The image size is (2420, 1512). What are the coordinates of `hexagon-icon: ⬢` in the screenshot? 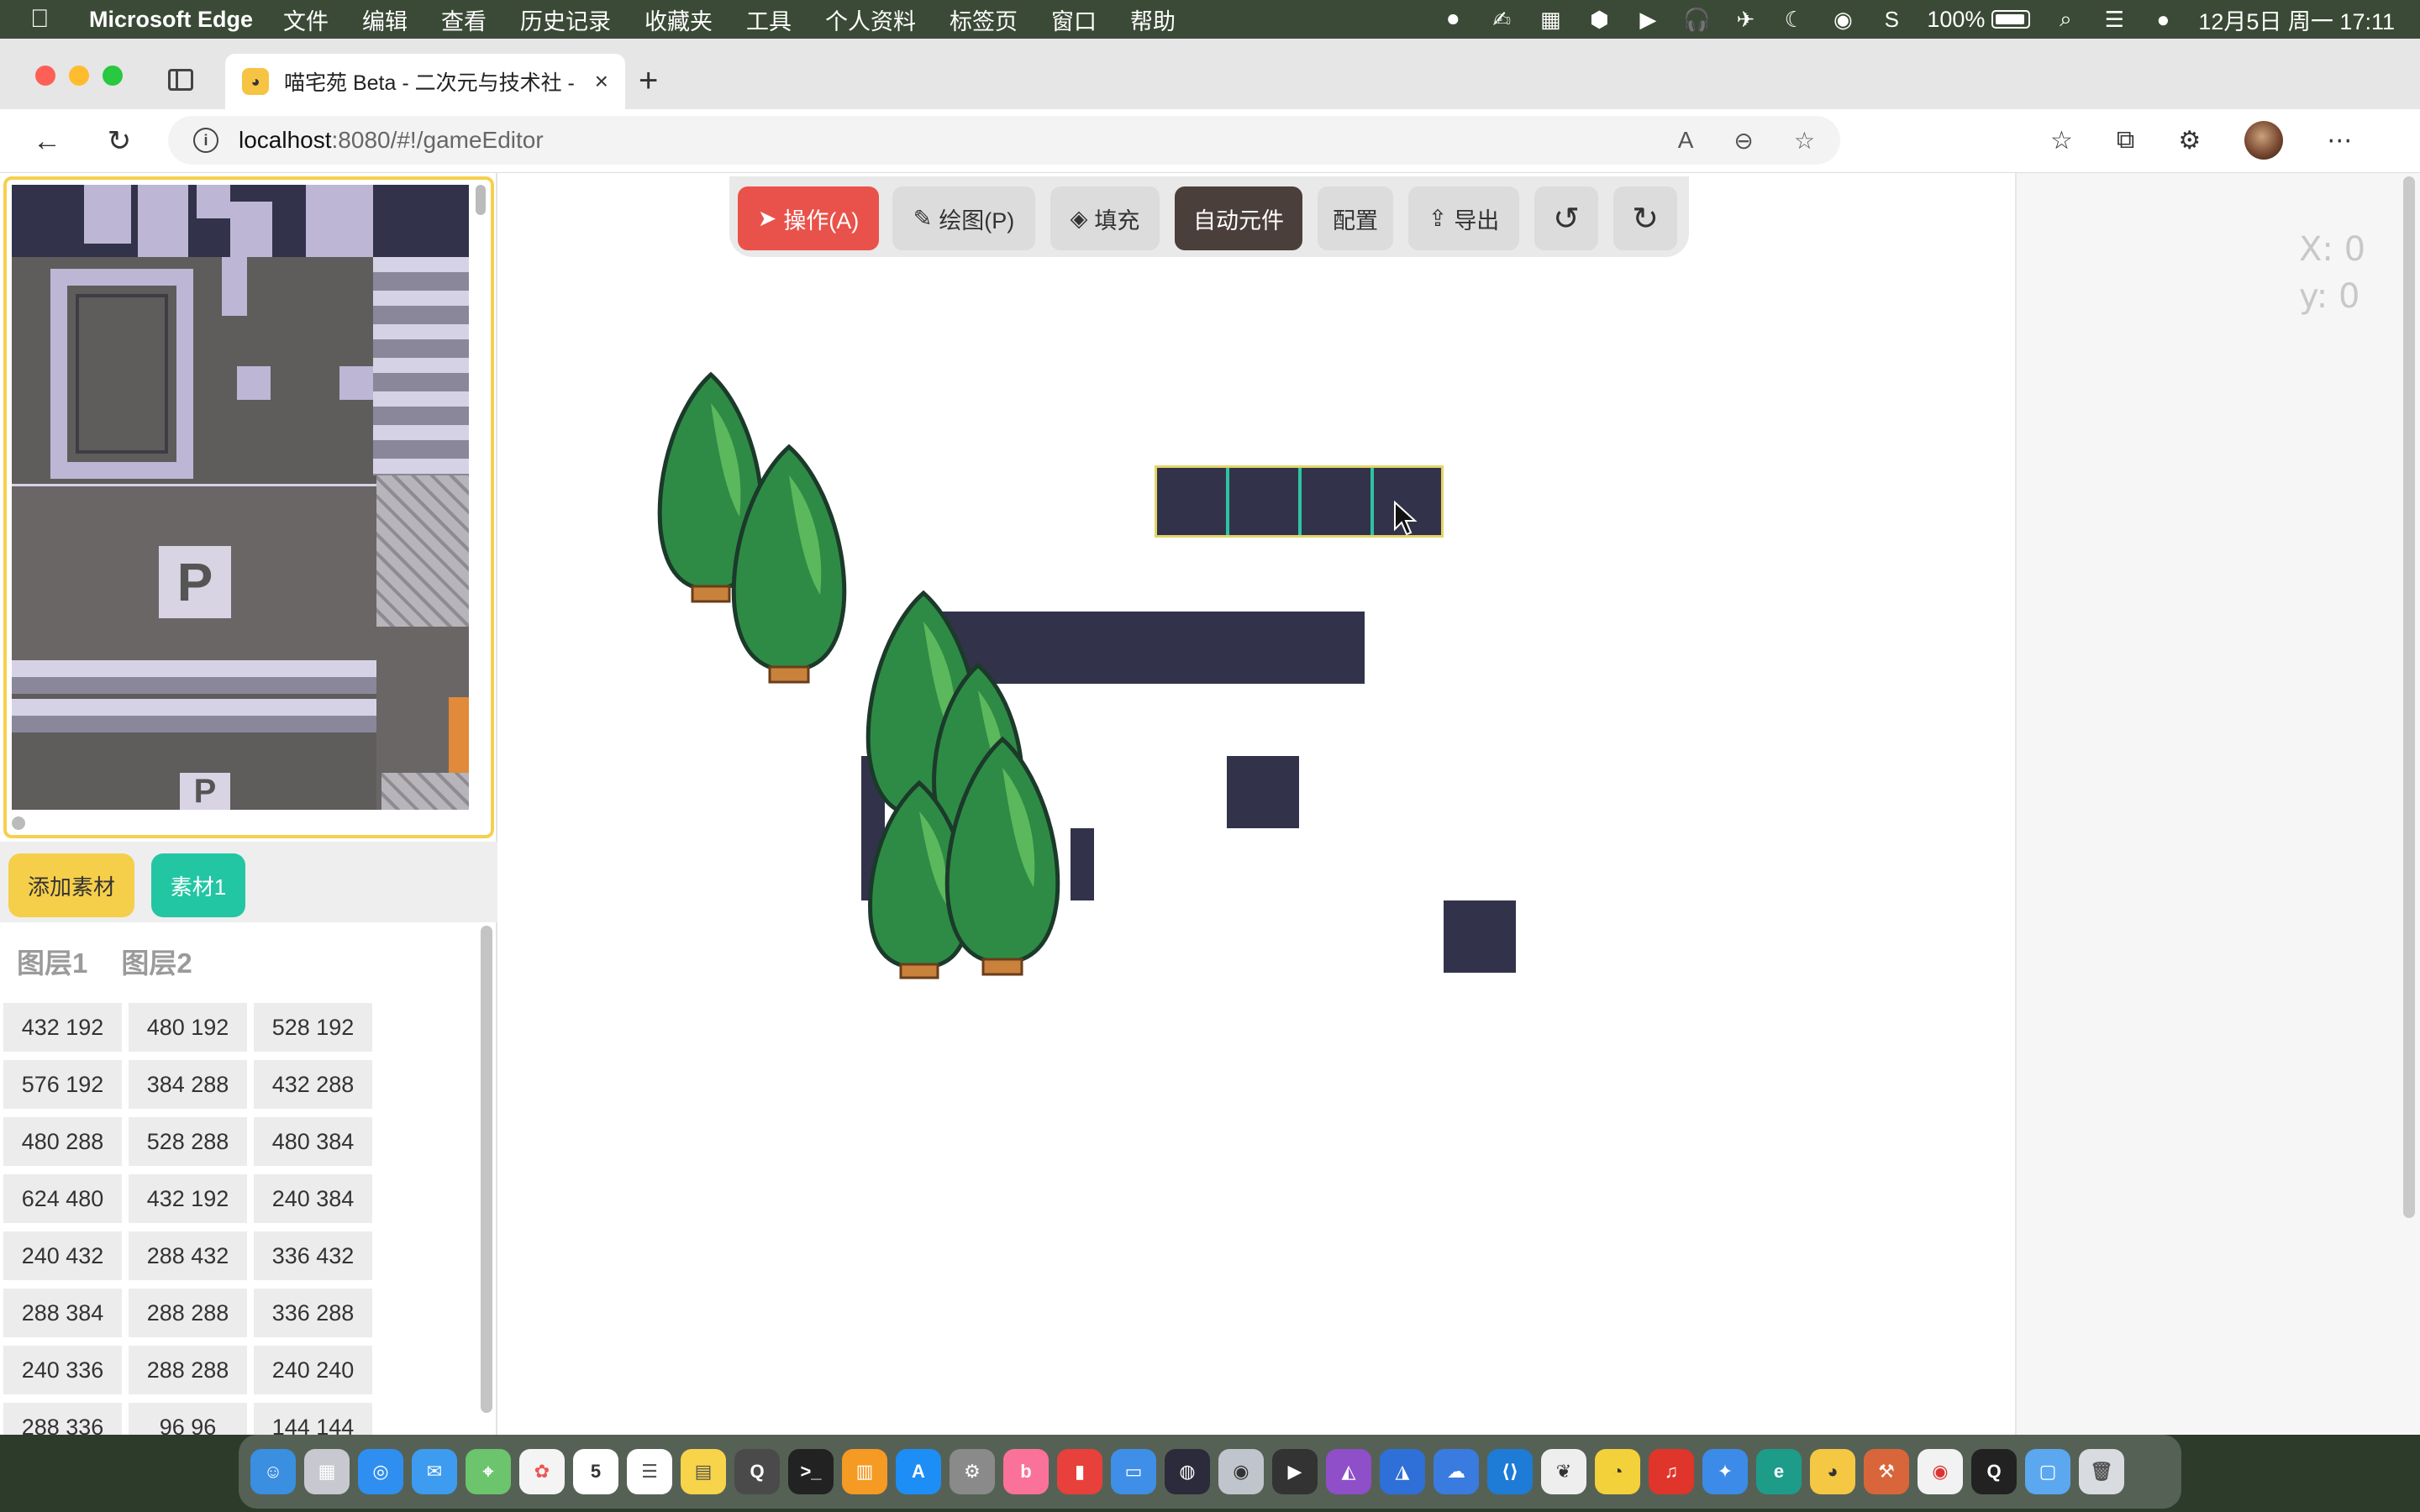 It's located at (1599, 19).